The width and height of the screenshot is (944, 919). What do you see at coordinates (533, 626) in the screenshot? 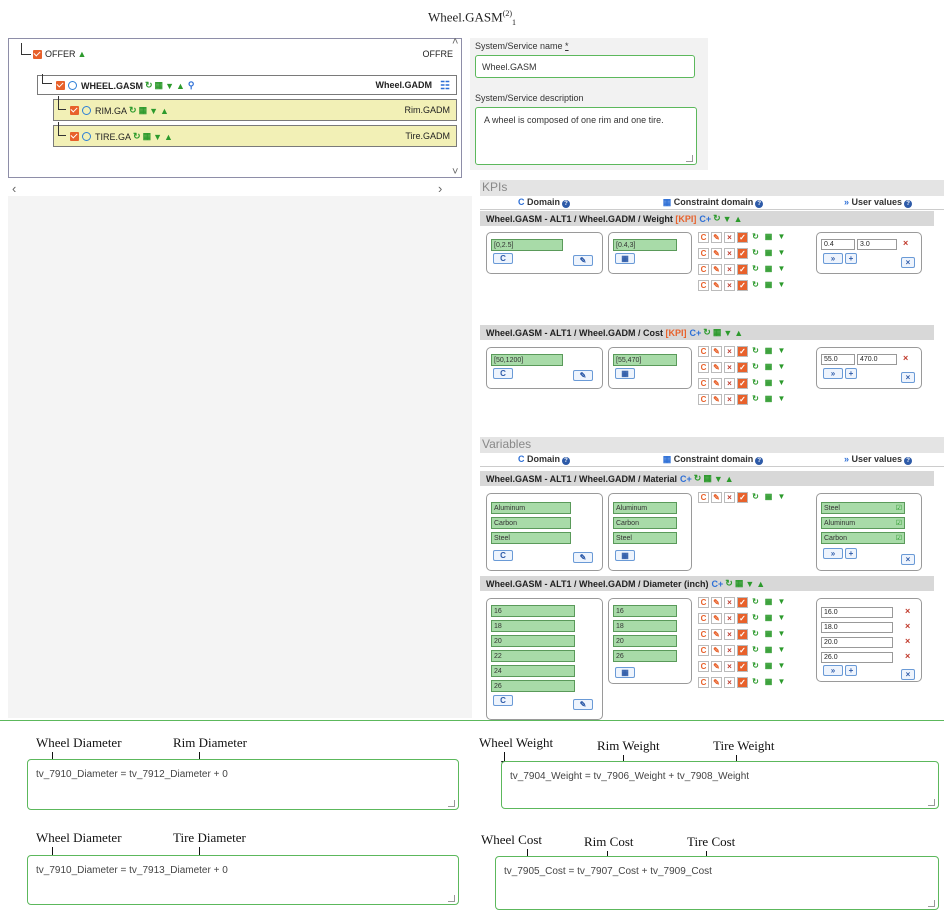
I see `domain-value: 18` at bounding box center [533, 626].